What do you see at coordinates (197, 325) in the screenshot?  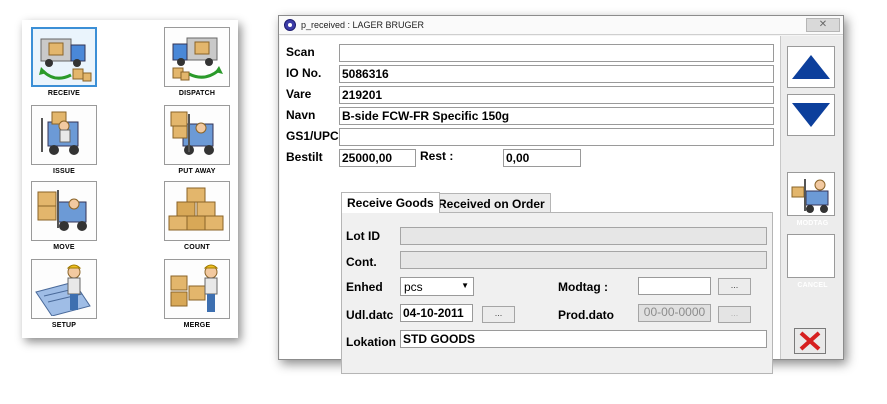 I see `menu-label: MERGE` at bounding box center [197, 325].